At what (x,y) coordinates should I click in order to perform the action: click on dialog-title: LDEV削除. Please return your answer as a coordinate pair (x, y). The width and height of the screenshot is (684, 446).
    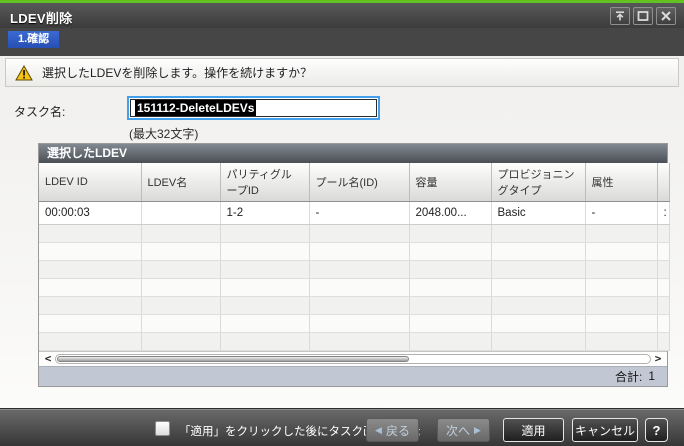
    Looking at the image, I should click on (41, 18).